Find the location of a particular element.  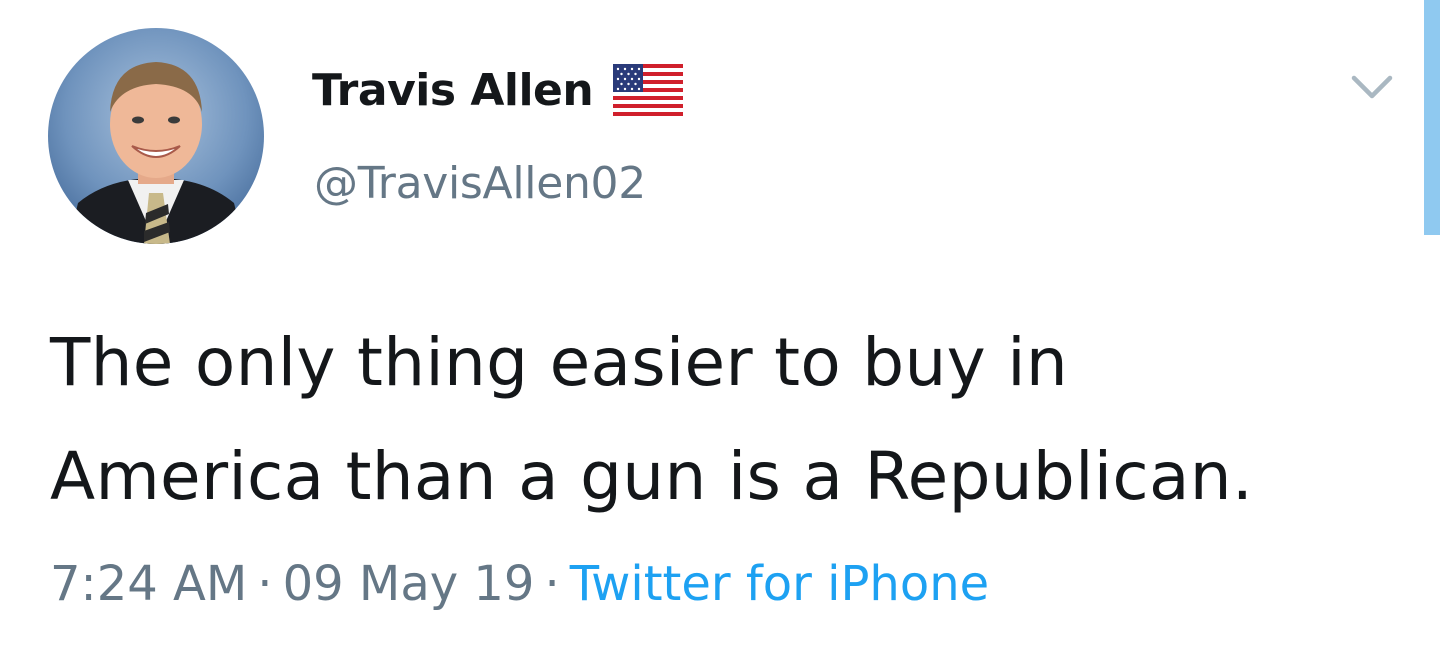

display-name: Travis Allen is located at coordinates (453, 90).